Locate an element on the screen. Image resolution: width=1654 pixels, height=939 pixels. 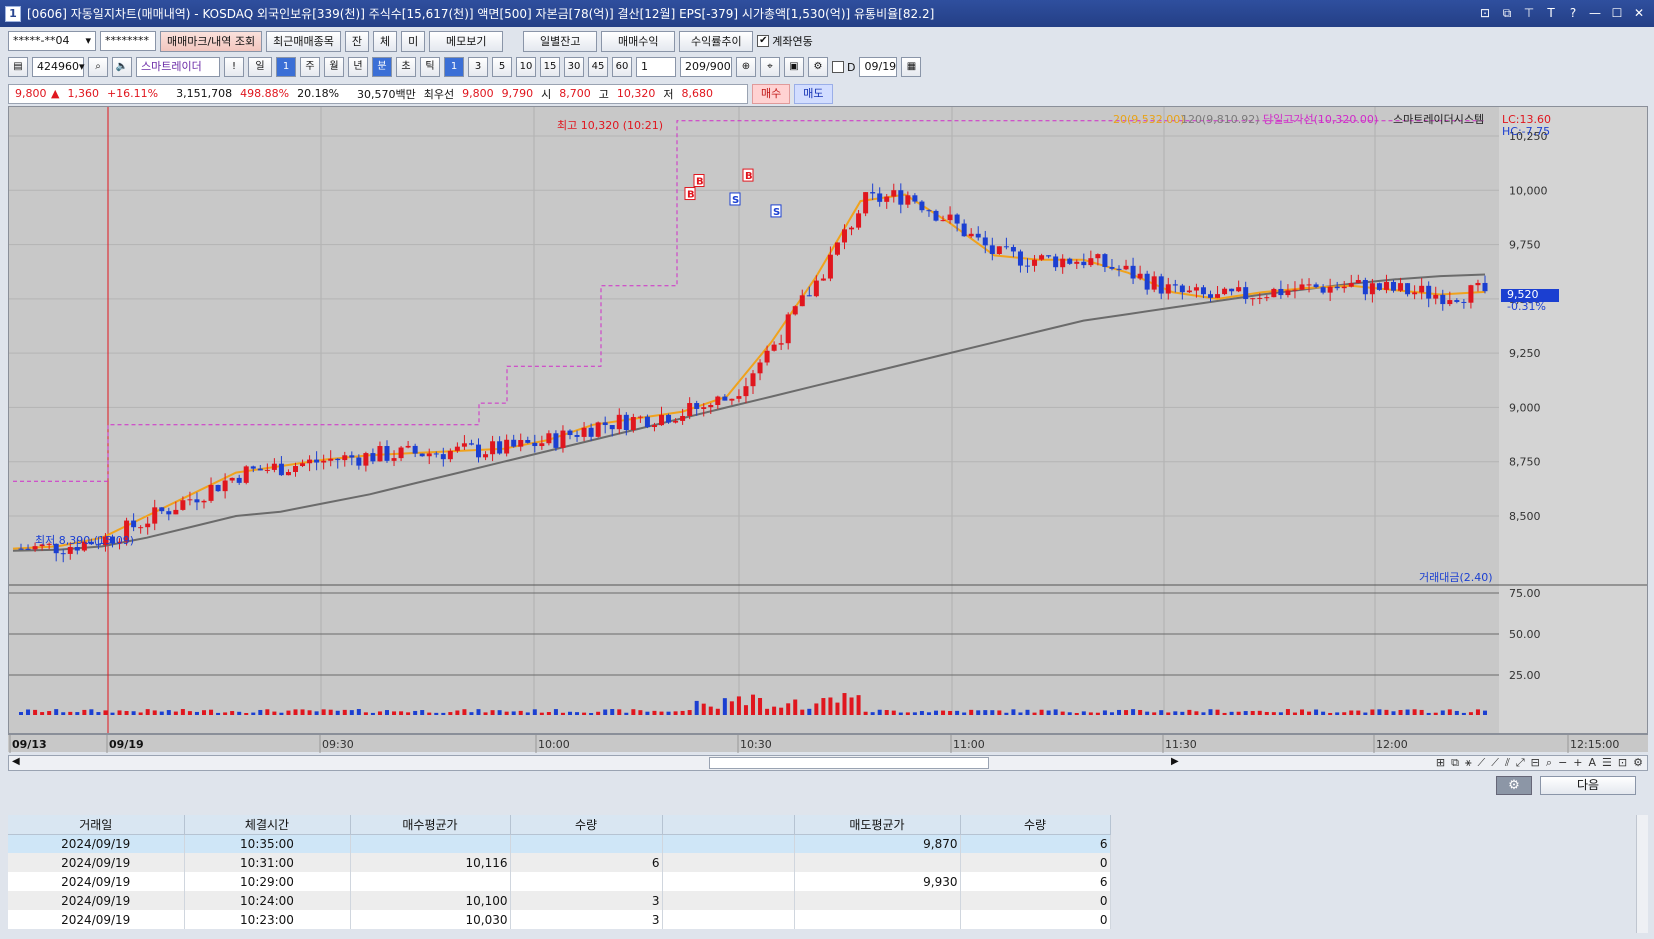
chart-tool-icon: ⌕ is located at coordinates (1549, 763).